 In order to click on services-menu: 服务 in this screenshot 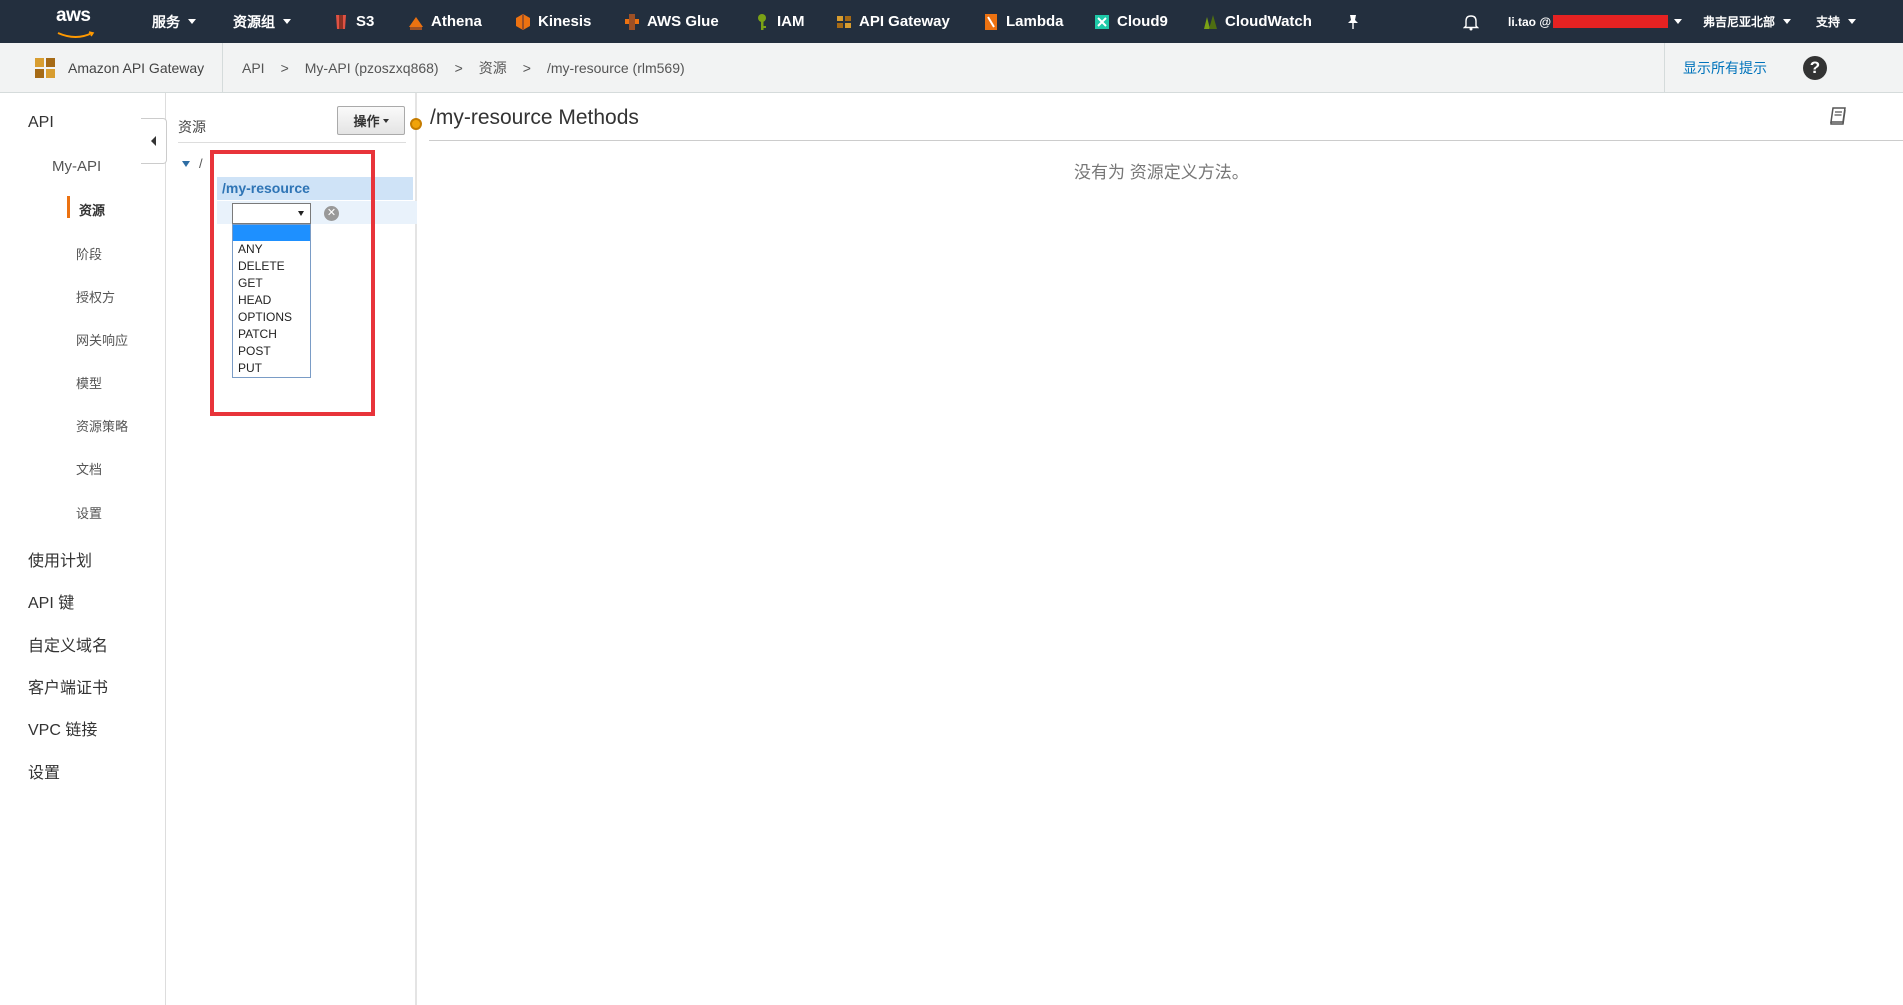, I will do `click(174, 21)`.